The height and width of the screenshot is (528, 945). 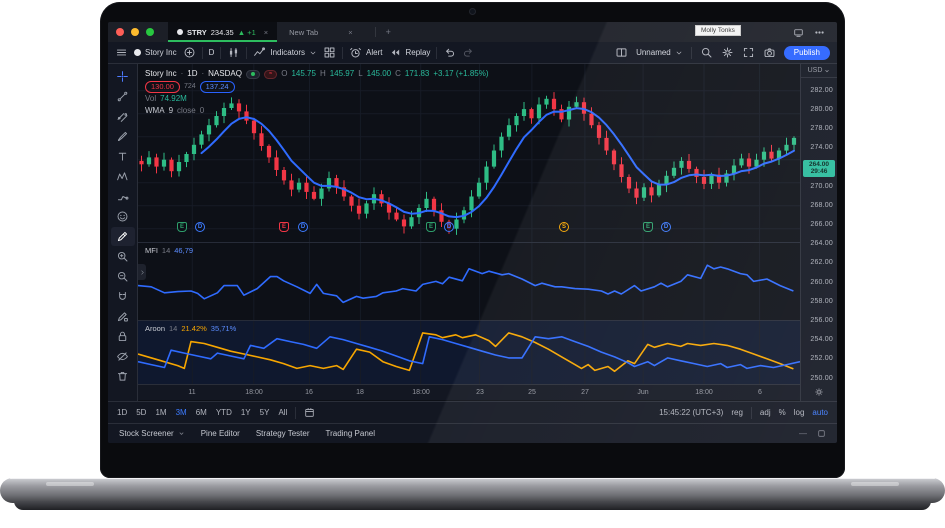 I want to click on pine-editor-button: Pine Editor, so click(x=220, y=433).